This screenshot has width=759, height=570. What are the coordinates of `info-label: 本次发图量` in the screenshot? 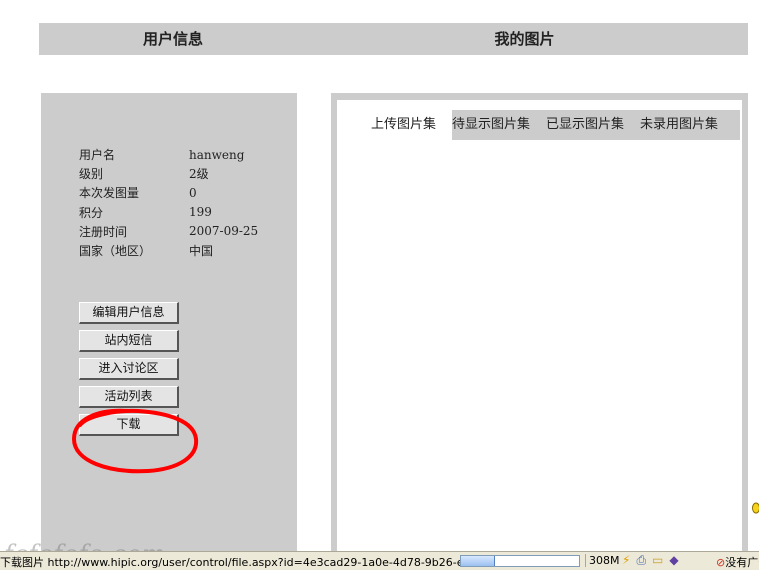 It's located at (134, 192).